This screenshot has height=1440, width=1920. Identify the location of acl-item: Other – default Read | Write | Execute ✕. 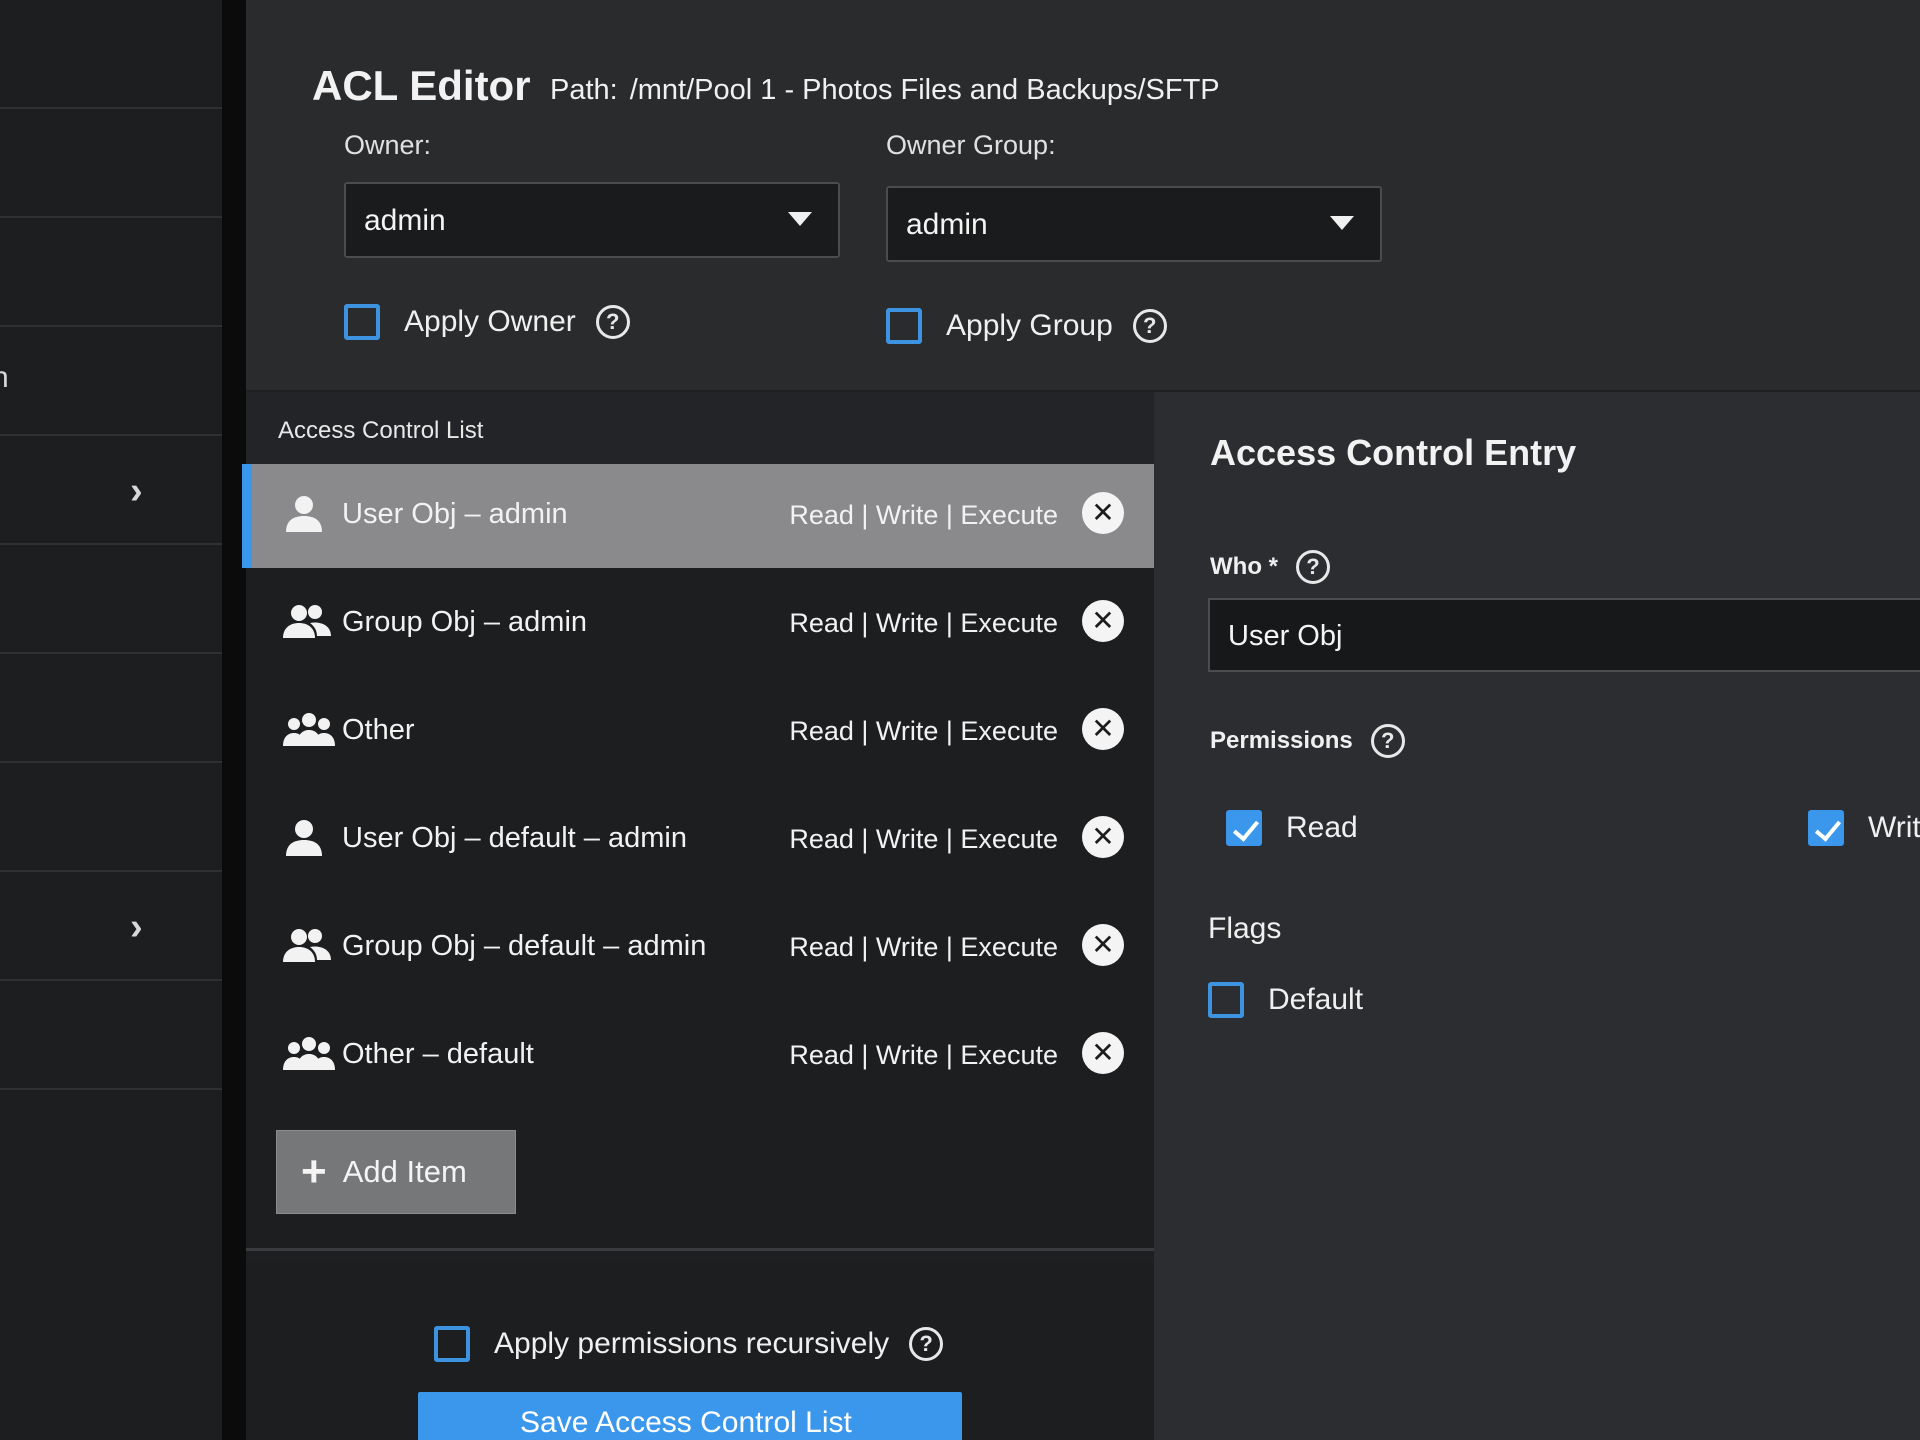
(700, 1056).